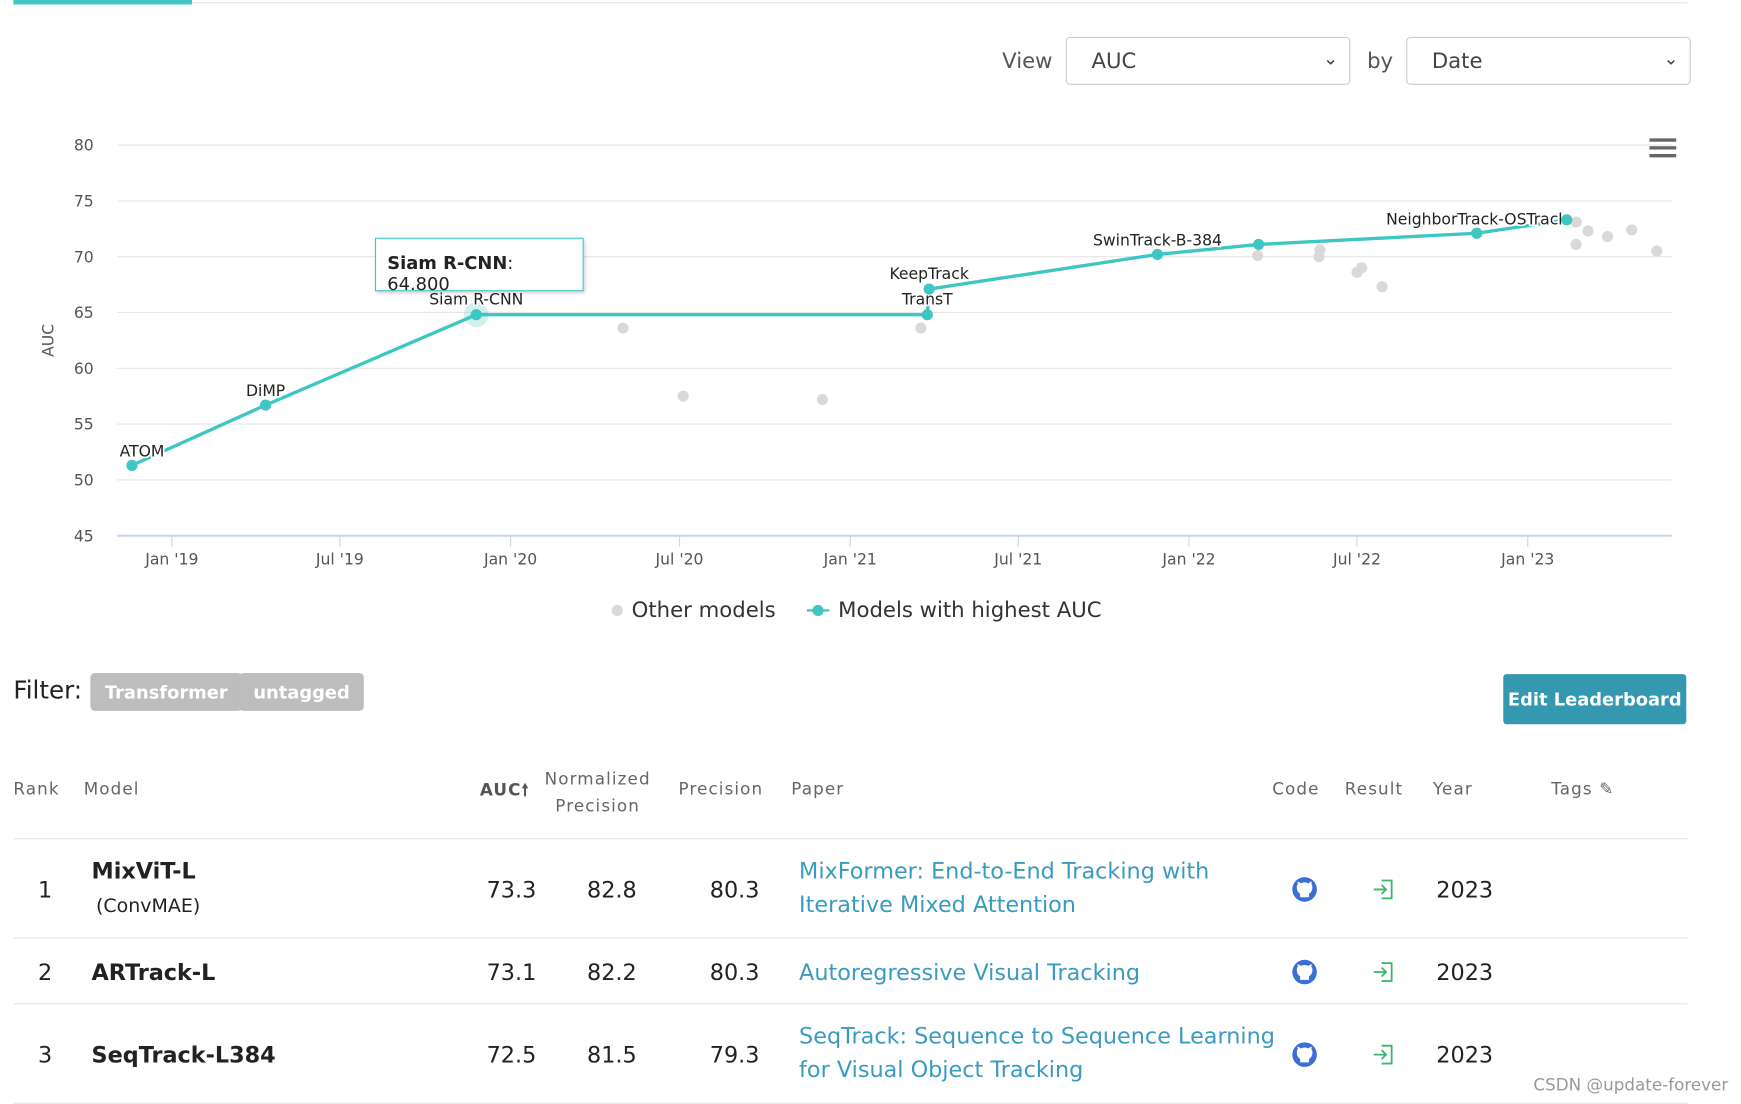  I want to click on tooltip-name: Siam R-CNN, so click(447, 263).